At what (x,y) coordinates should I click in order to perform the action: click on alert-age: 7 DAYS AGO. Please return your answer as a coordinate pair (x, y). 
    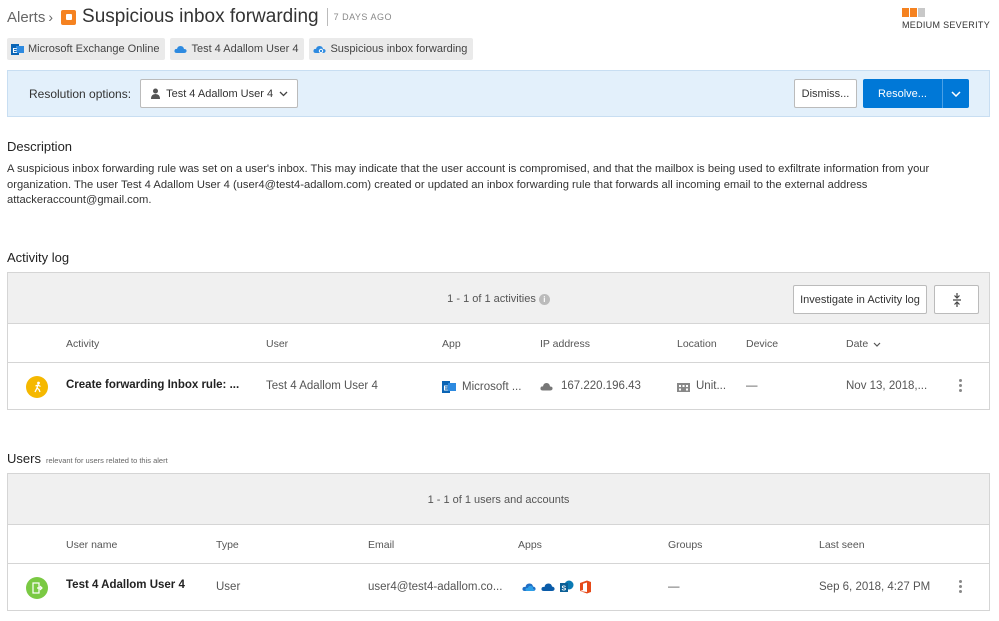
    Looking at the image, I should click on (362, 17).